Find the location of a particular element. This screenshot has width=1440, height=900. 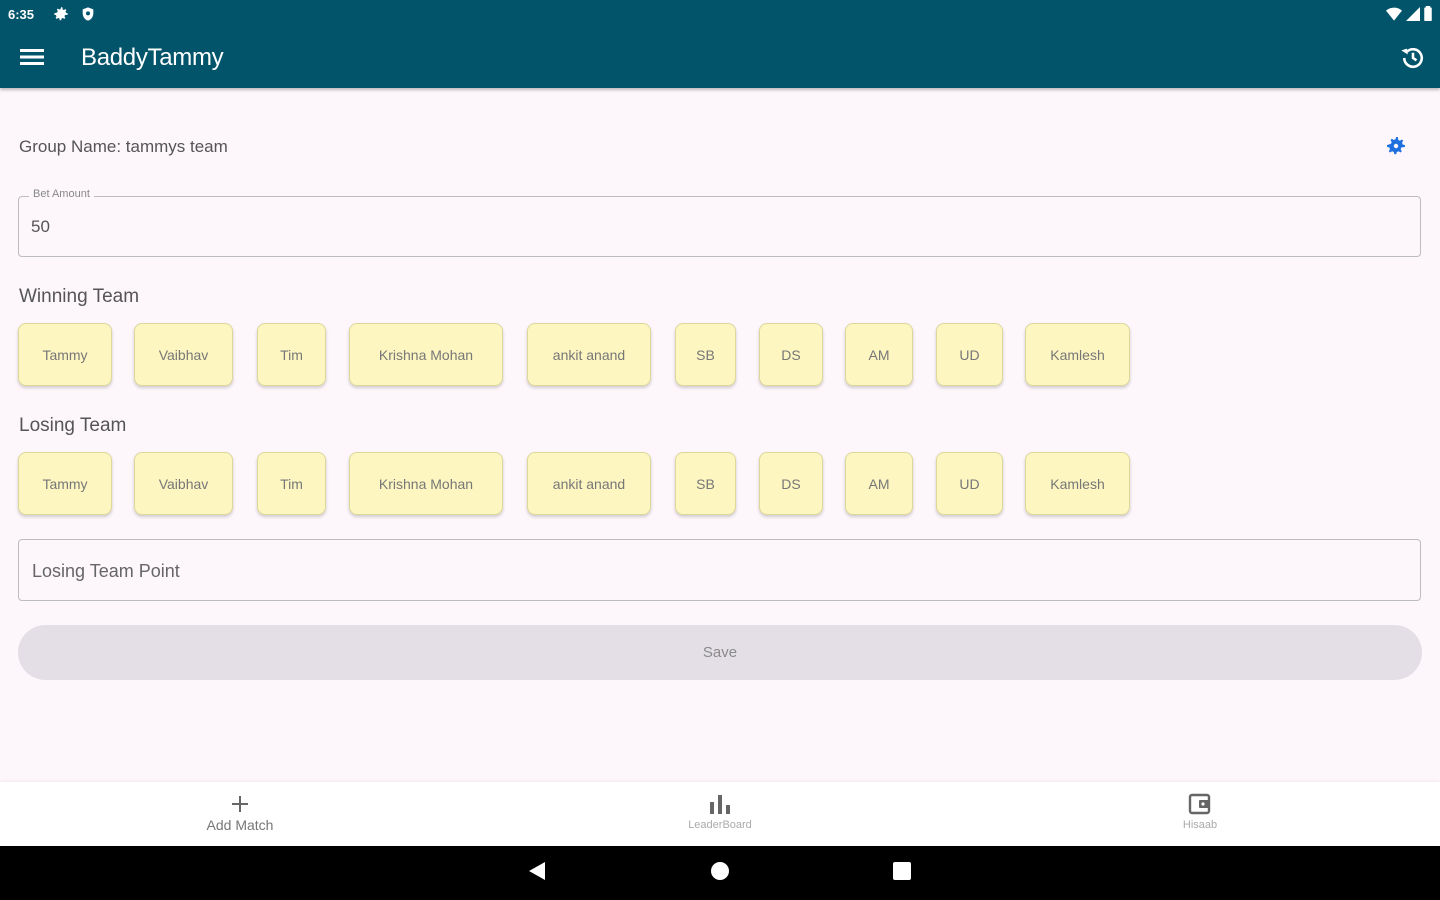

nav-add-match-label: Add Match is located at coordinates (240, 825).